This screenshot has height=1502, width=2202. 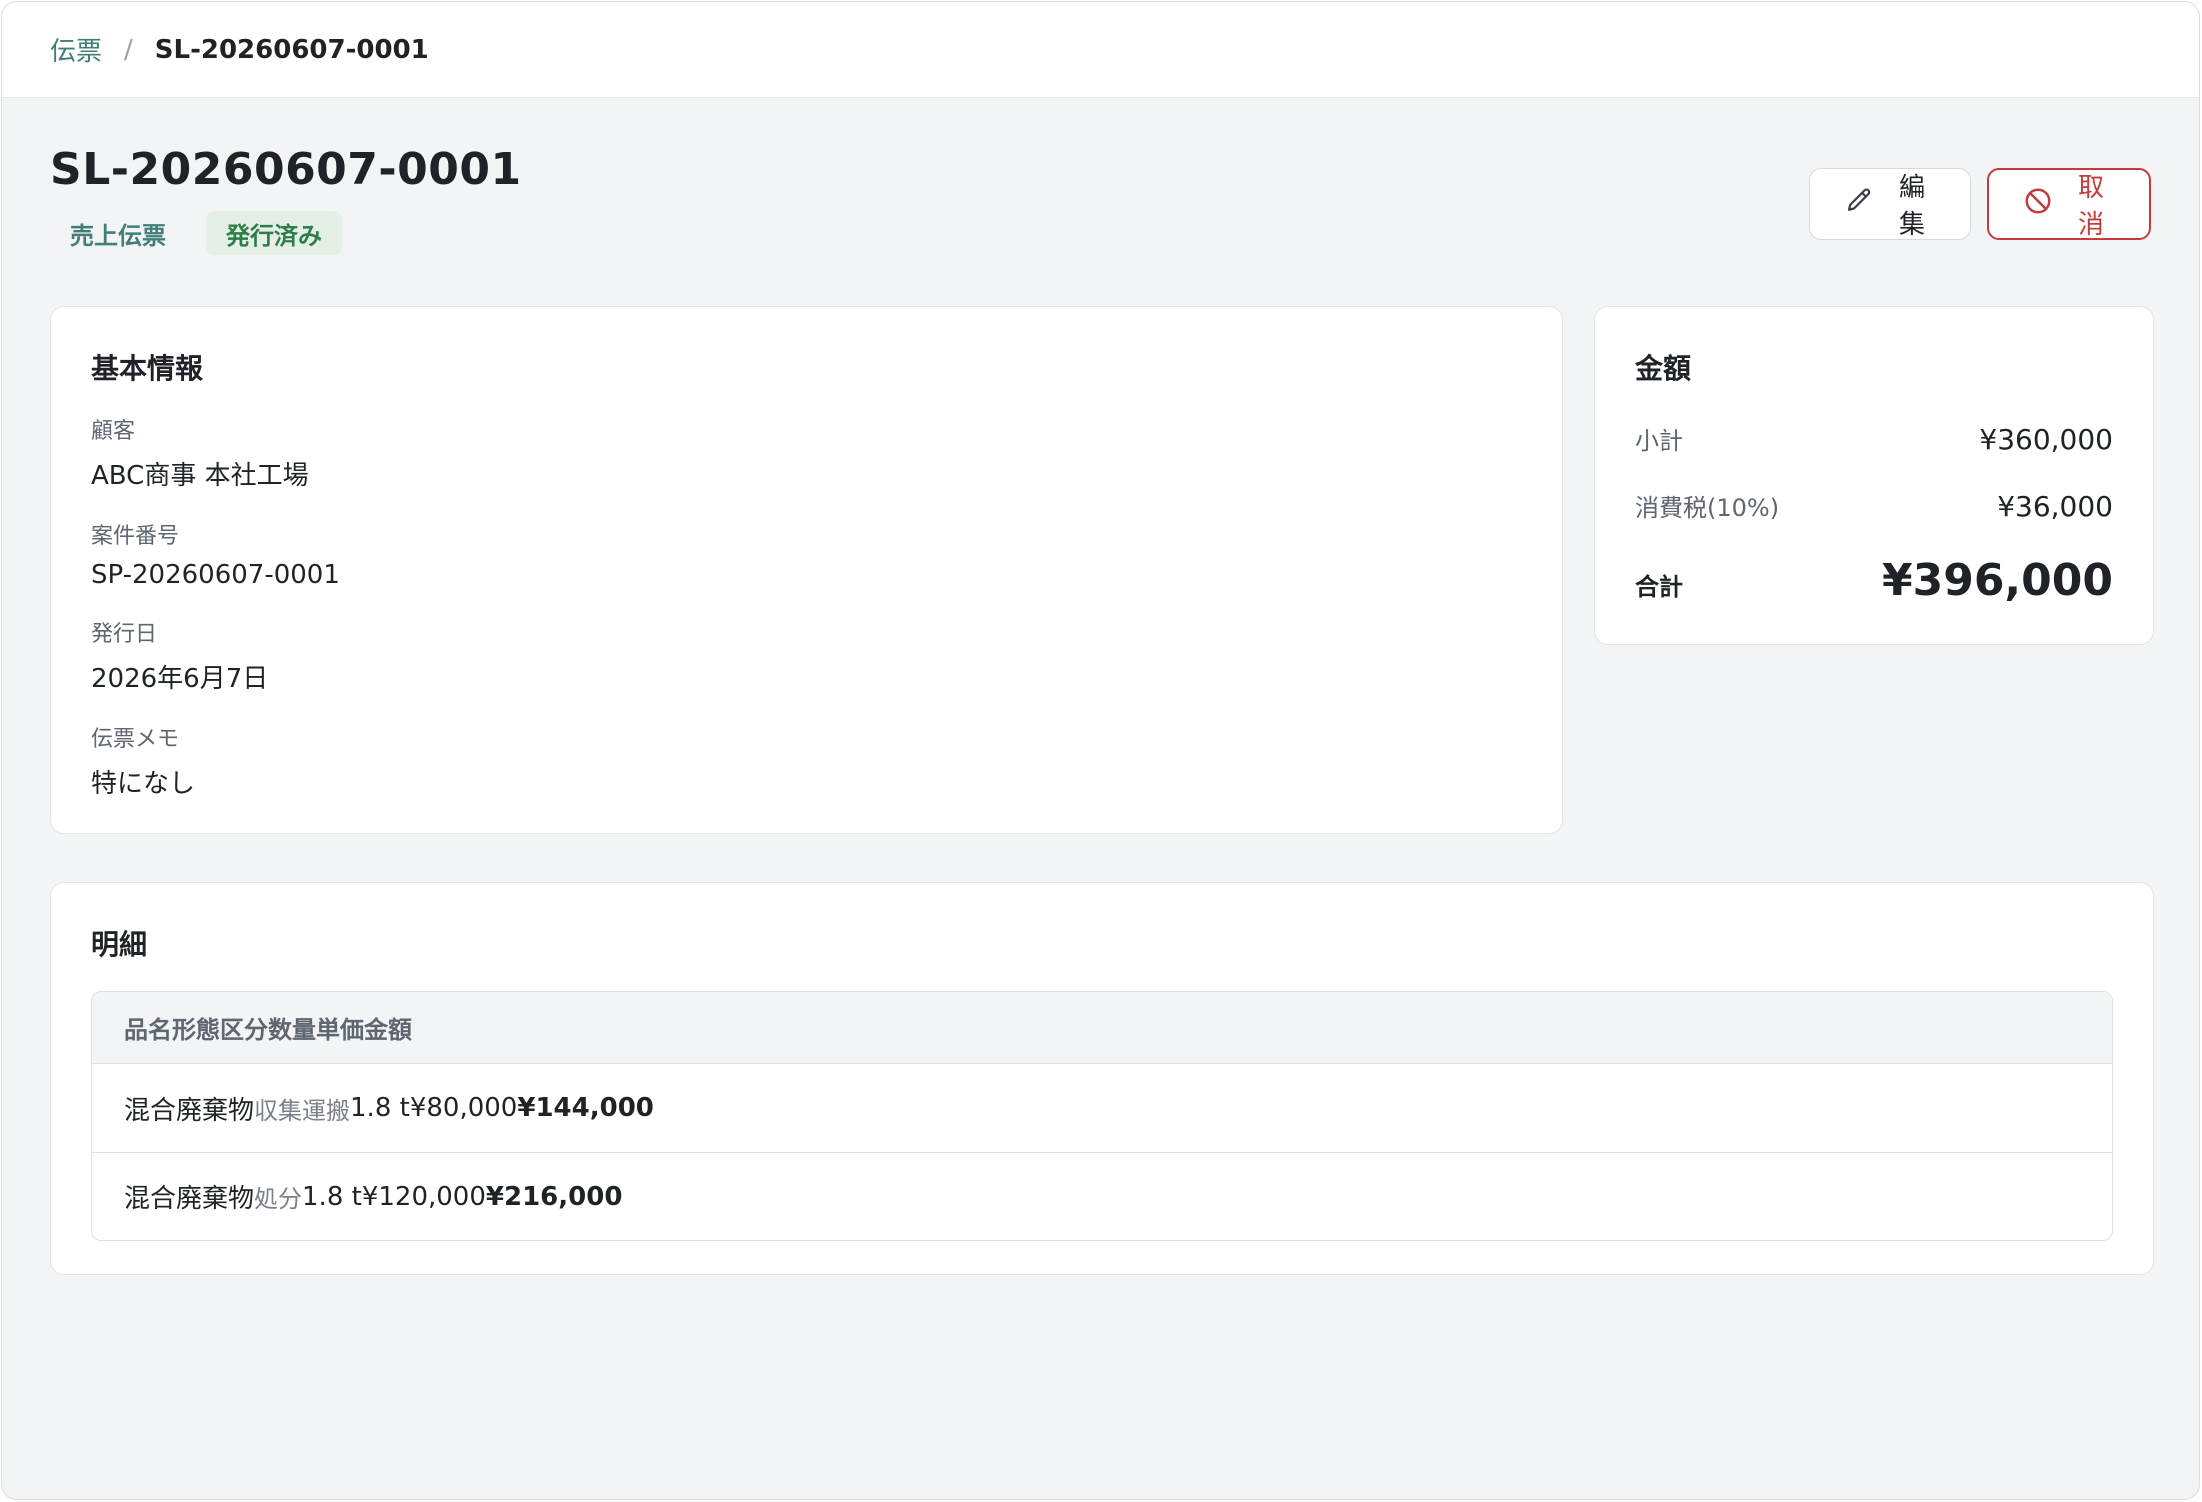 I want to click on subtotal-value: ¥360,000, so click(x=2046, y=439).